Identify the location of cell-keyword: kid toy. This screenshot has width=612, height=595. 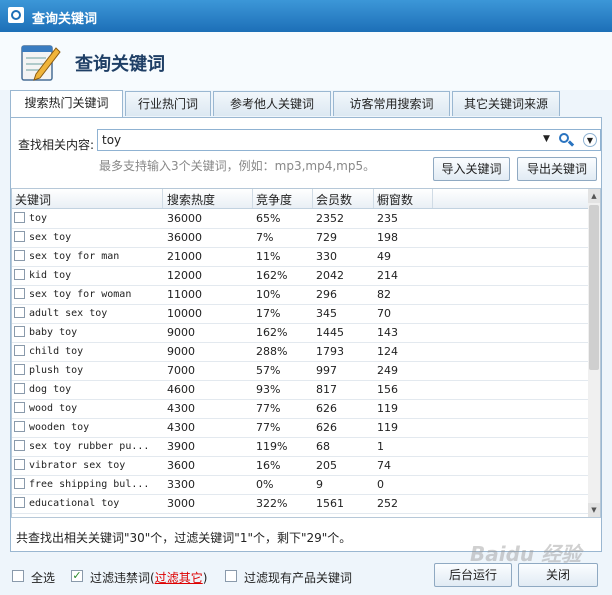
(50, 275).